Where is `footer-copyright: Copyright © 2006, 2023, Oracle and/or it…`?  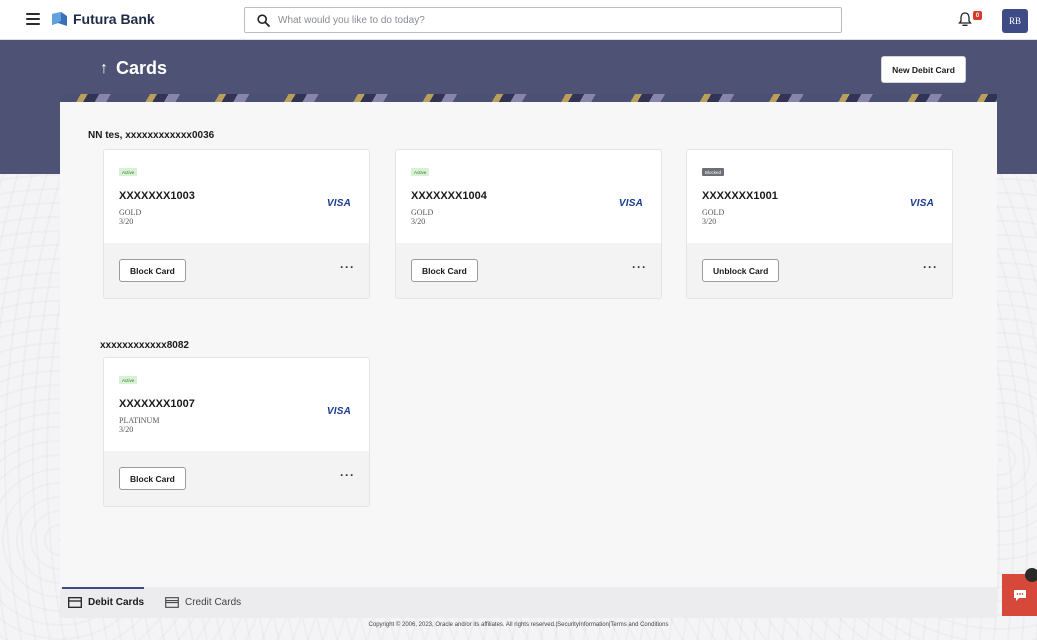
footer-copyright: Copyright © 2006, 2023, Oracle and/or it… is located at coordinates (518, 625).